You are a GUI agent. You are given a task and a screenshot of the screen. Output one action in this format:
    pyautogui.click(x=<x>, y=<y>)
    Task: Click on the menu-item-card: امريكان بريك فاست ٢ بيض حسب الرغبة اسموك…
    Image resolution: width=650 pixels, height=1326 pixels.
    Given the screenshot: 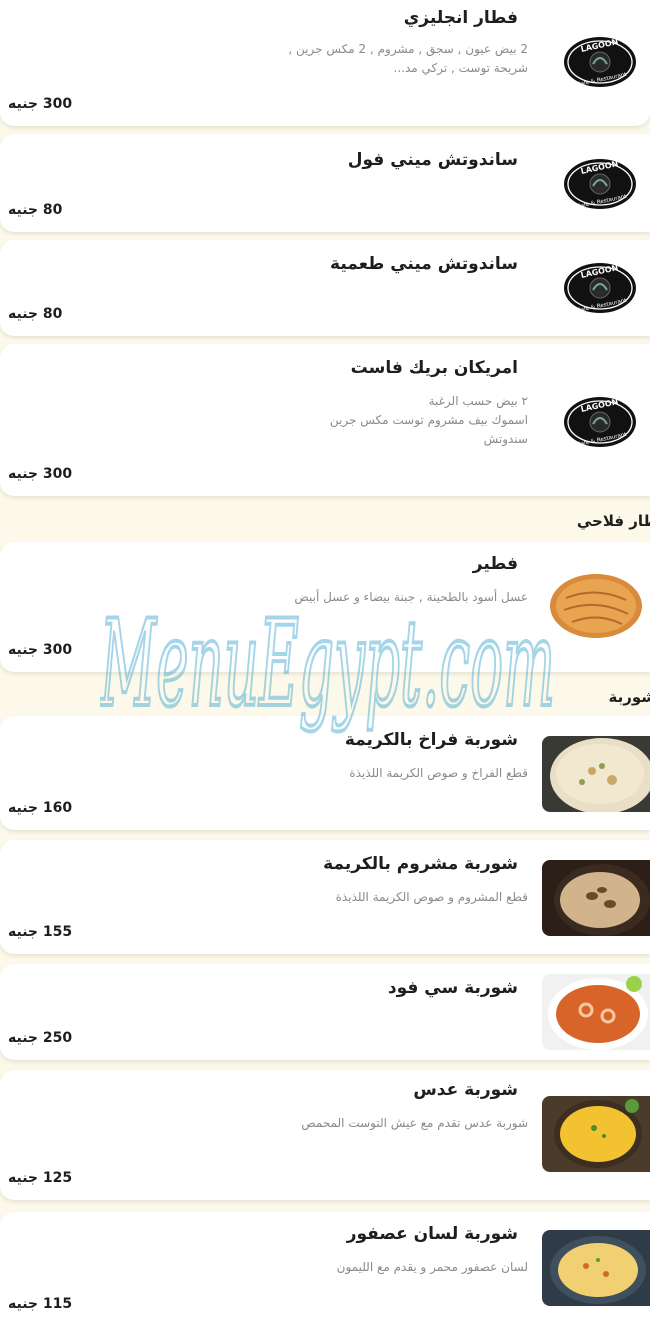 What is the action you would take?
    pyautogui.click(x=325, y=420)
    